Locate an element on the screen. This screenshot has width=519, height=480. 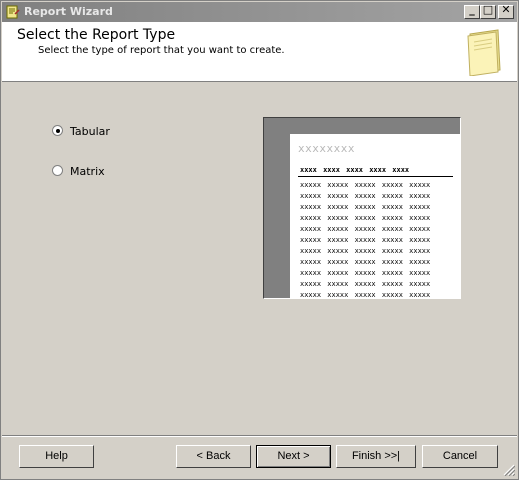
maximize-button: □ is located at coordinates (488, 11).